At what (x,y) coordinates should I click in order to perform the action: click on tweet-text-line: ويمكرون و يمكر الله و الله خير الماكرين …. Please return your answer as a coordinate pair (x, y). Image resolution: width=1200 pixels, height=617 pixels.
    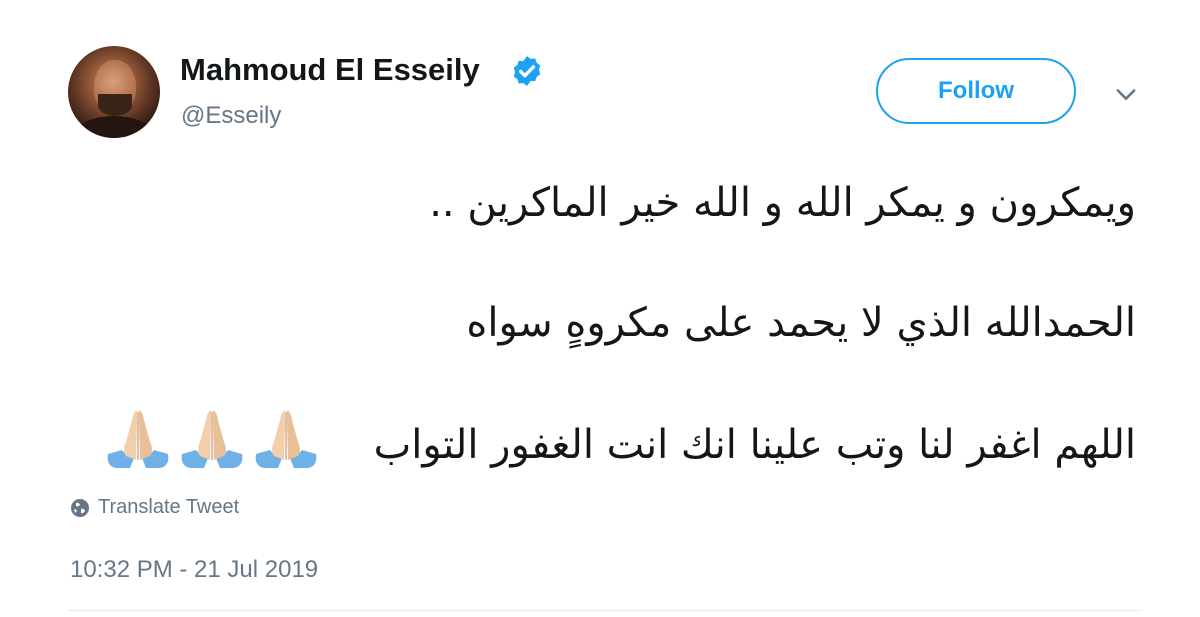
    Looking at the image, I should click on (782, 203).